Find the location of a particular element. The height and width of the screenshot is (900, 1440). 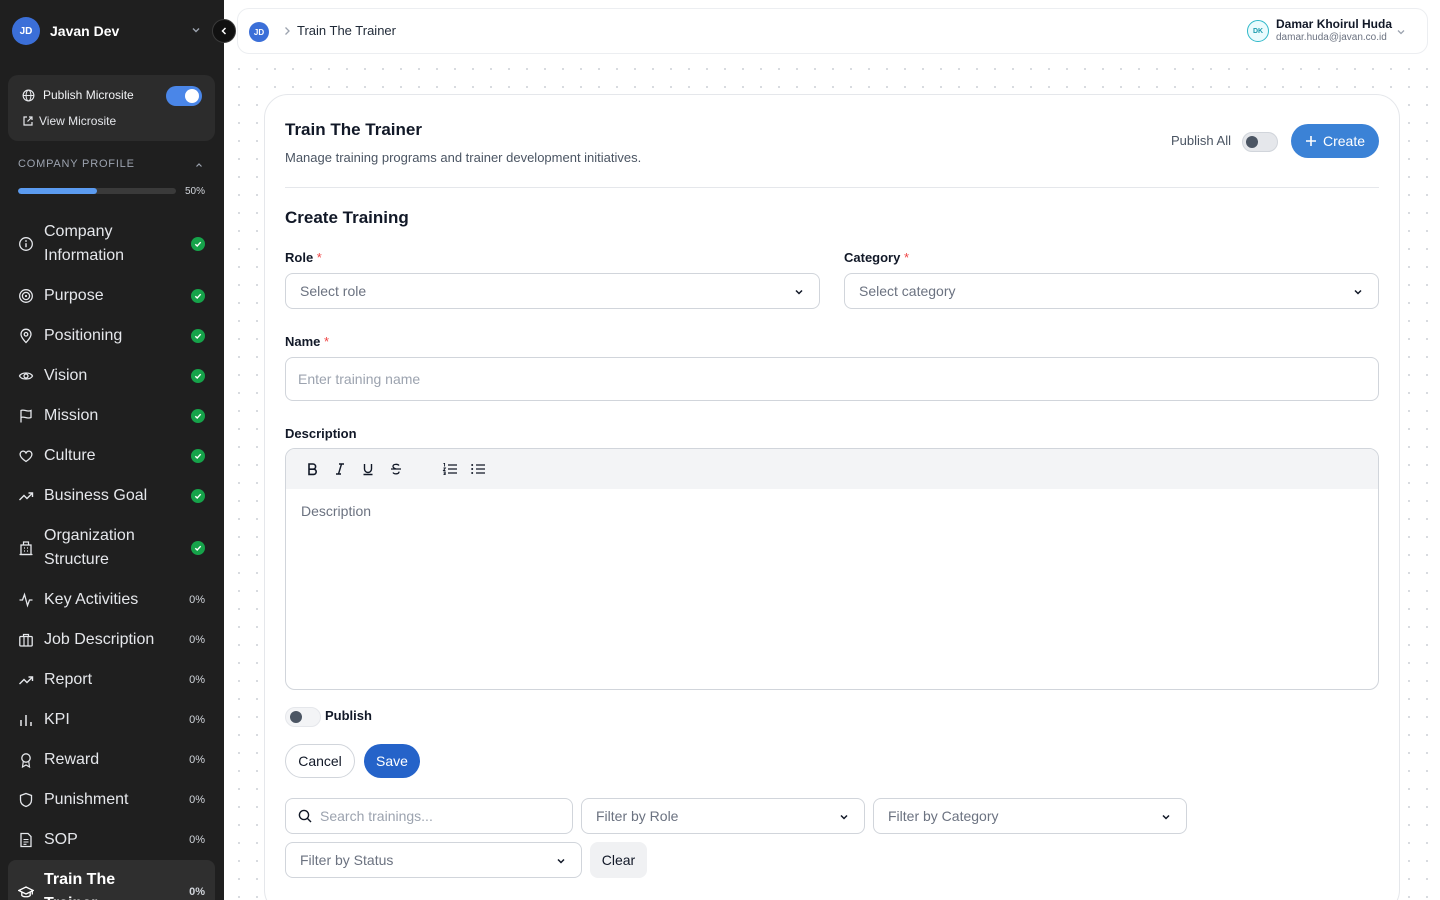

plus-icon is located at coordinates (1310, 141).